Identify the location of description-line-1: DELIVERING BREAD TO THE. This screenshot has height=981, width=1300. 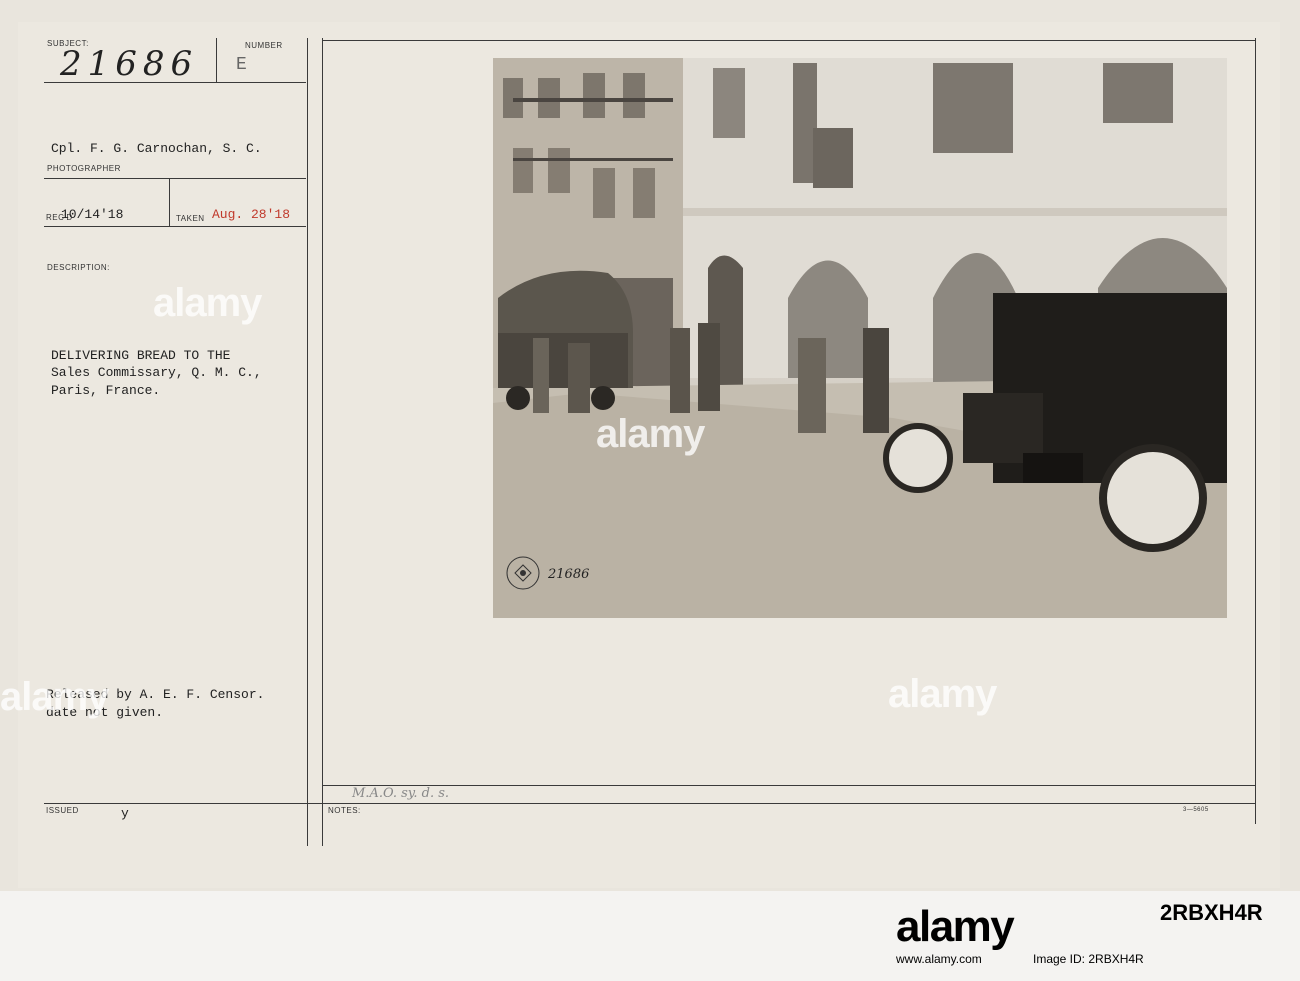
(141, 355).